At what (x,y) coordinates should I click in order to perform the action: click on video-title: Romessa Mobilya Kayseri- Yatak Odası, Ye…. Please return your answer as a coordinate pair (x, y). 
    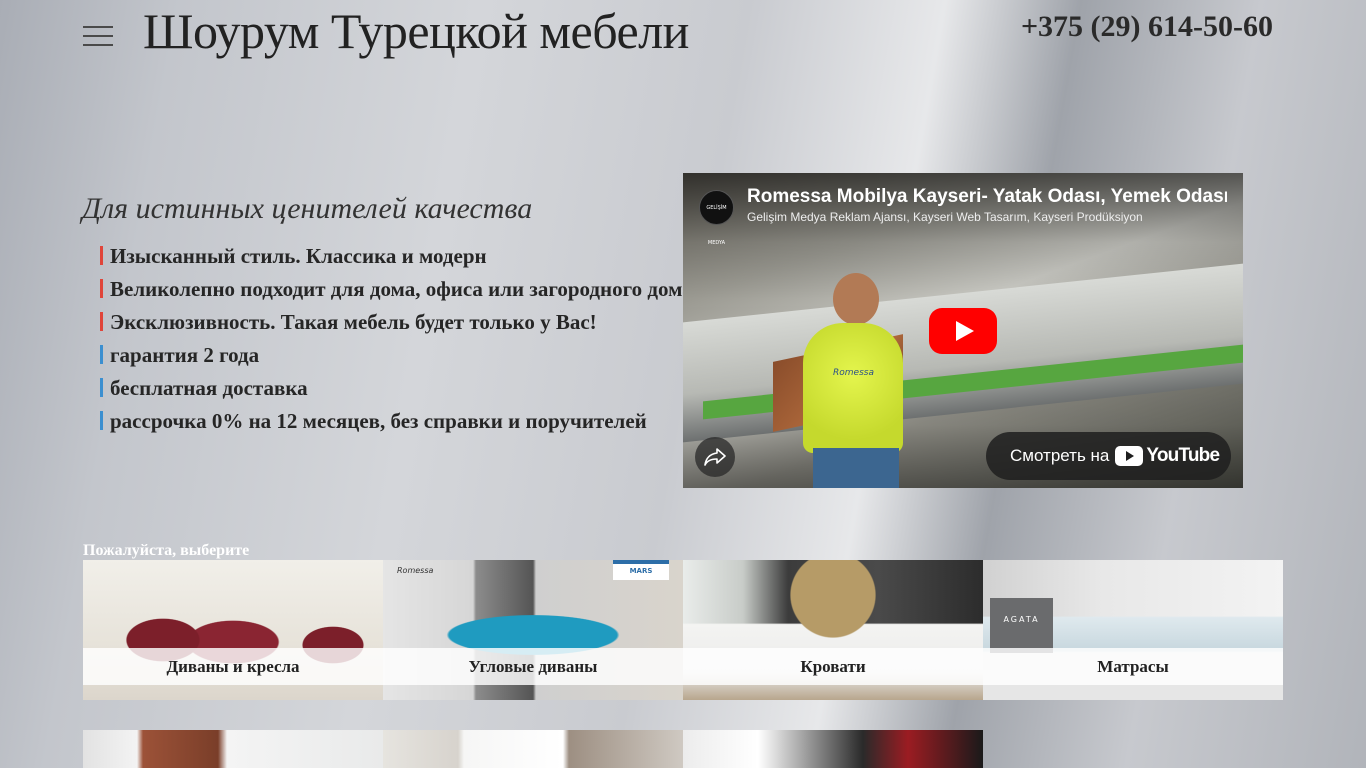
    Looking at the image, I should click on (987, 197).